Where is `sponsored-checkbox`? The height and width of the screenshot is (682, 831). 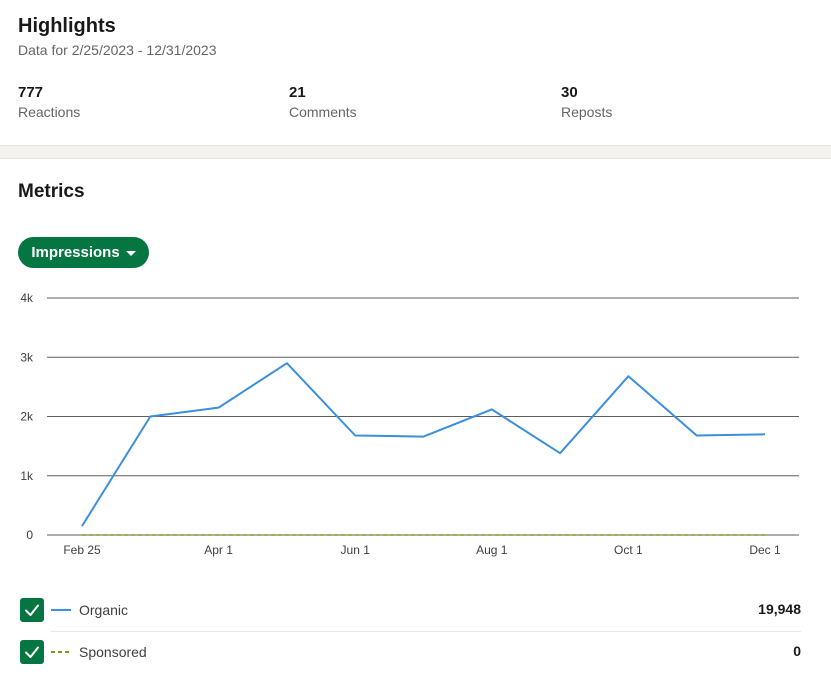 sponsored-checkbox is located at coordinates (32, 652).